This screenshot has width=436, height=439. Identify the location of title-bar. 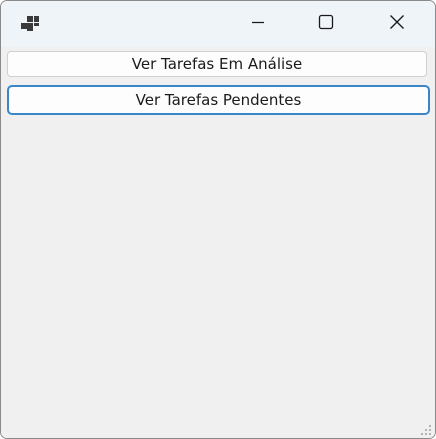
(218, 24).